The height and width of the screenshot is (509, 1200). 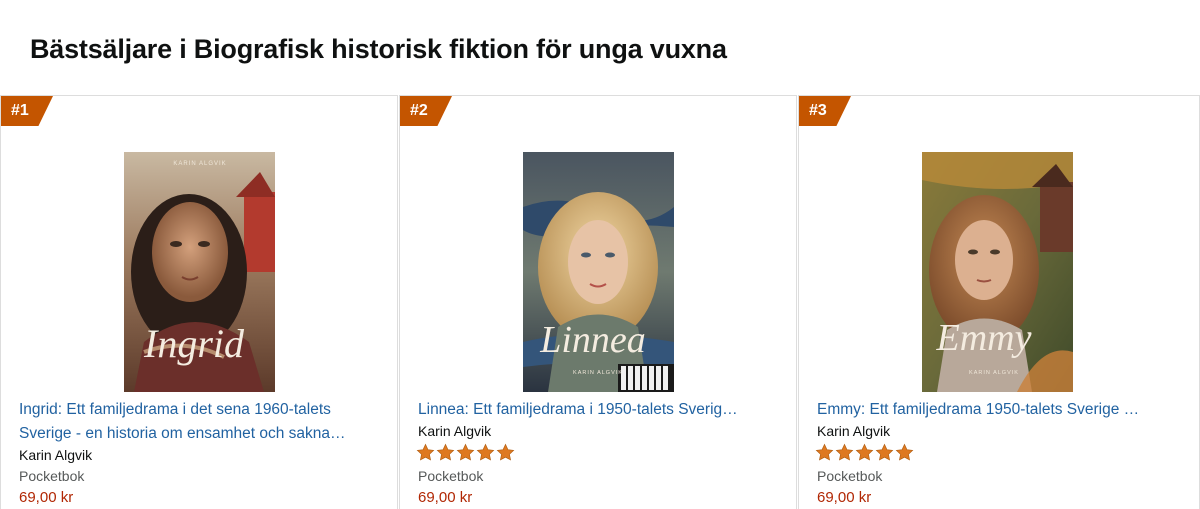 What do you see at coordinates (426, 111) in the screenshot?
I see `rank-badge: #2` at bounding box center [426, 111].